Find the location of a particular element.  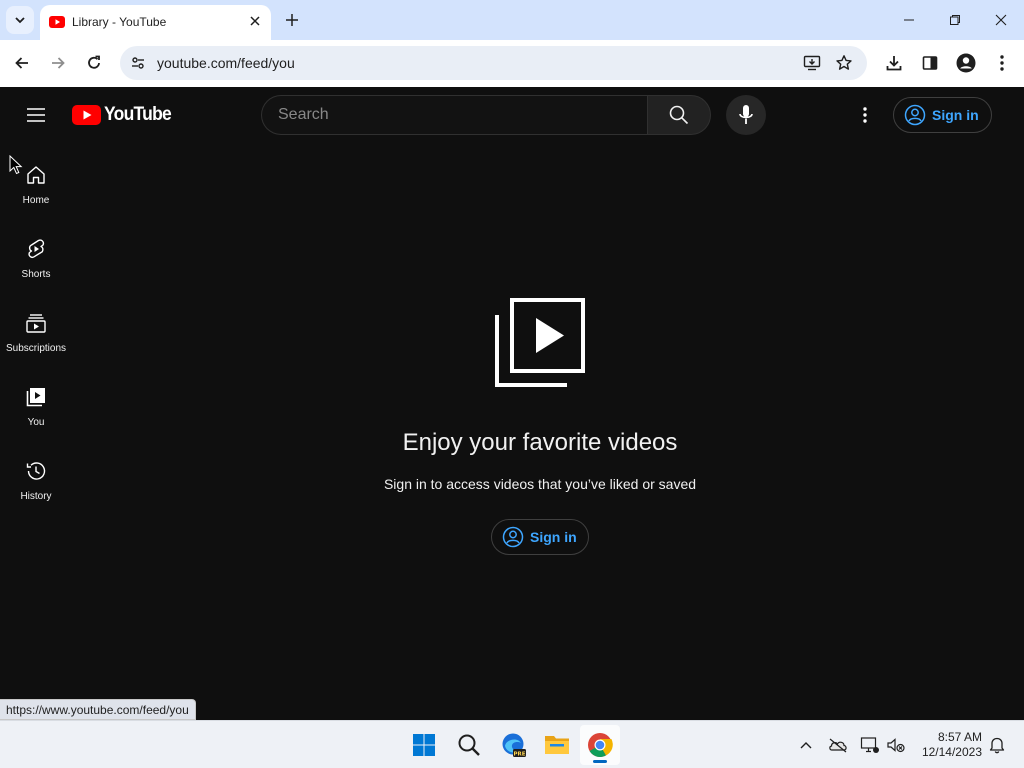

chrome-app is located at coordinates (600, 745).